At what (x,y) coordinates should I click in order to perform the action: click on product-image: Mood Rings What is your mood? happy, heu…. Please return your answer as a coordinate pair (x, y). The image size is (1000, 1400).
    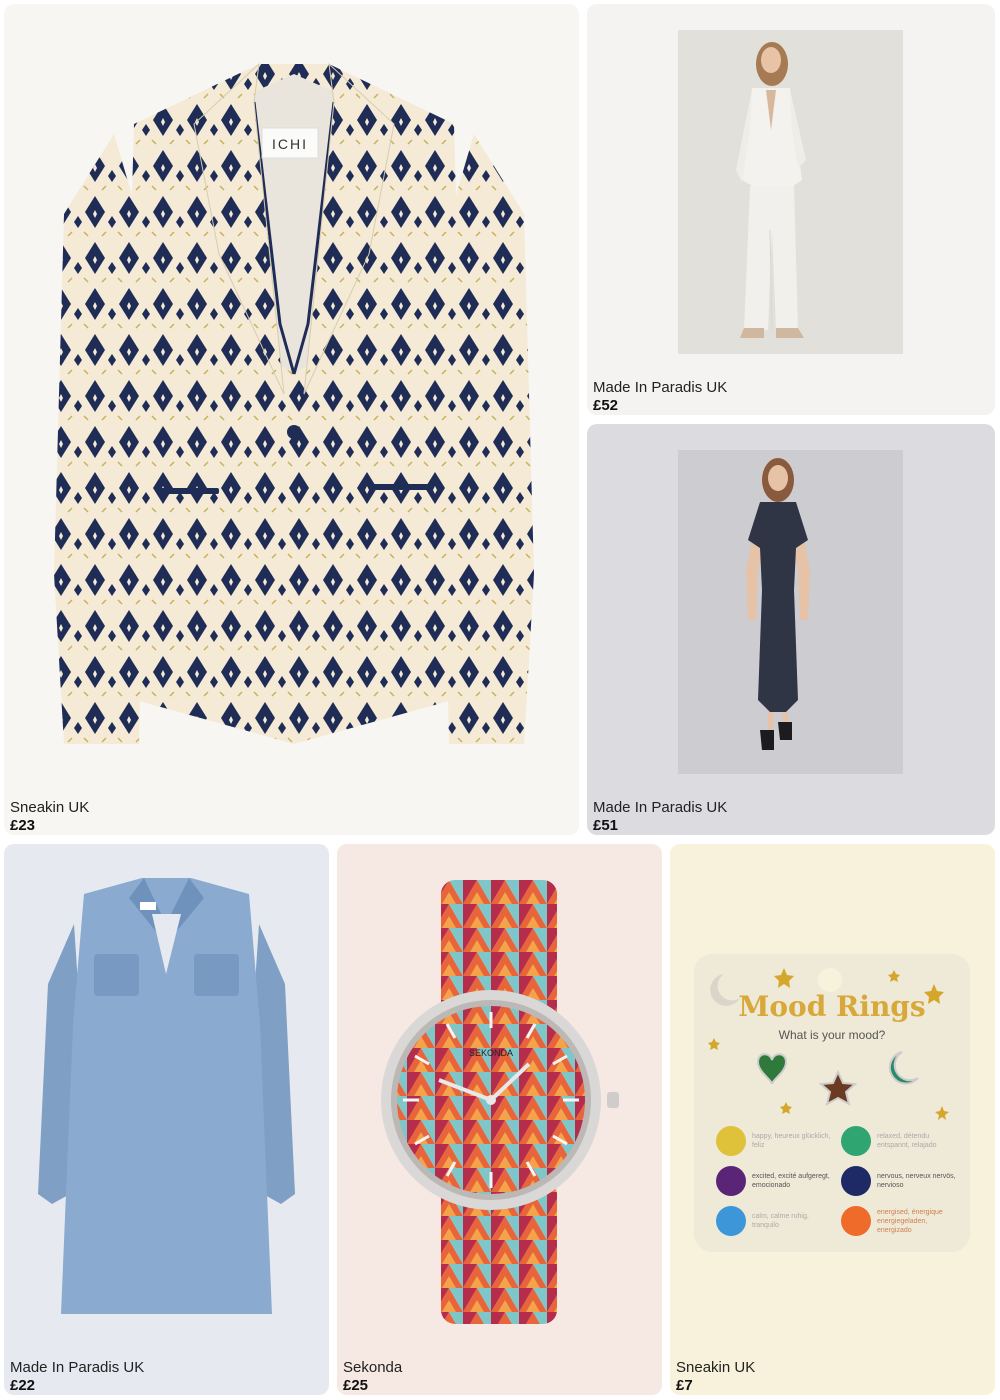
    Looking at the image, I should click on (832, 1103).